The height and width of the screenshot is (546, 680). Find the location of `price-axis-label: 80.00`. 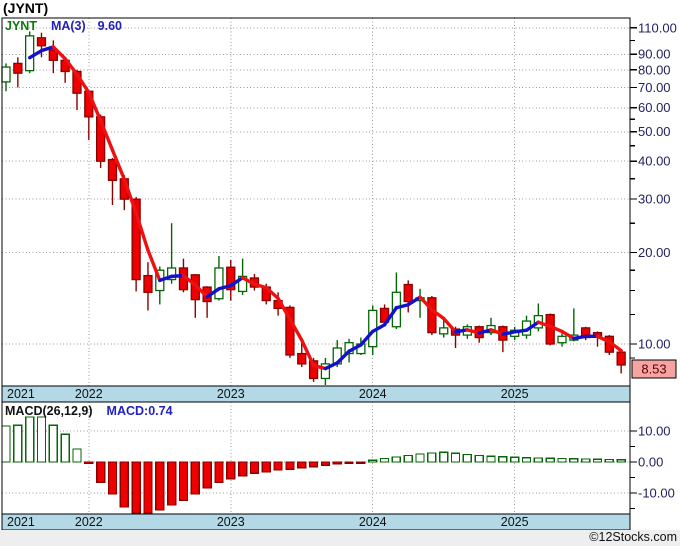

price-axis-label: 80.00 is located at coordinates (654, 69).